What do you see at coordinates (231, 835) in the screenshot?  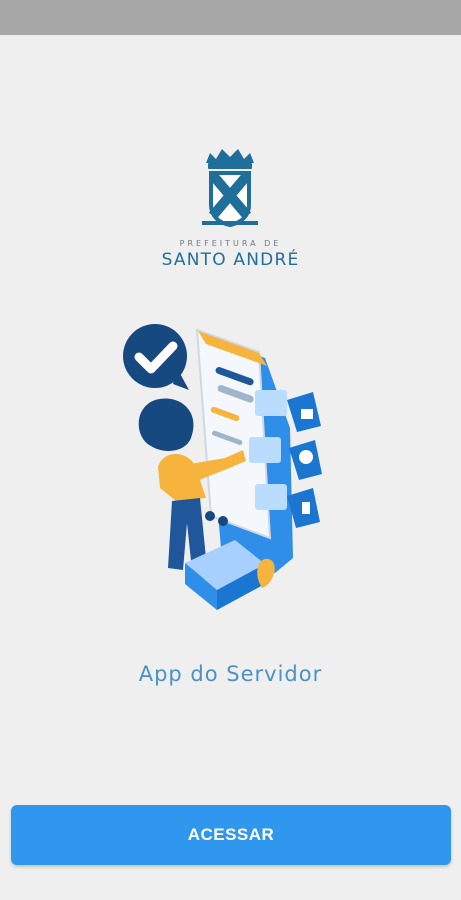 I see `access-button: ACESSAR` at bounding box center [231, 835].